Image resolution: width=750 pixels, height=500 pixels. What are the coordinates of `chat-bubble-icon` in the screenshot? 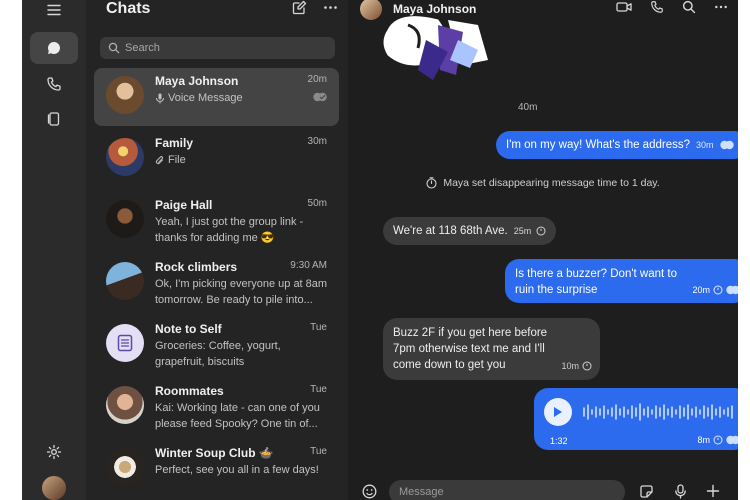 It's located at (53, 48).